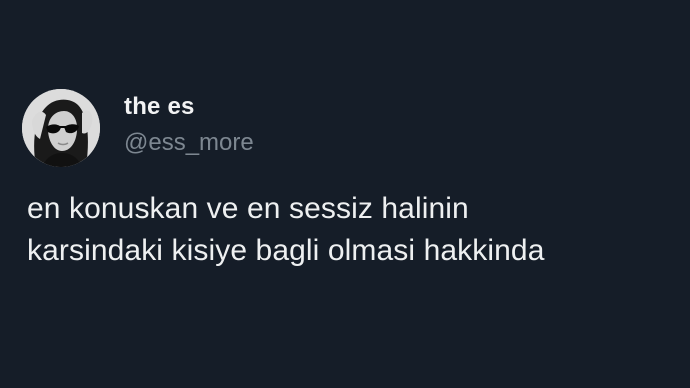 Image resolution: width=690 pixels, height=388 pixels. I want to click on author-names: the es @ess_more, so click(189, 125).